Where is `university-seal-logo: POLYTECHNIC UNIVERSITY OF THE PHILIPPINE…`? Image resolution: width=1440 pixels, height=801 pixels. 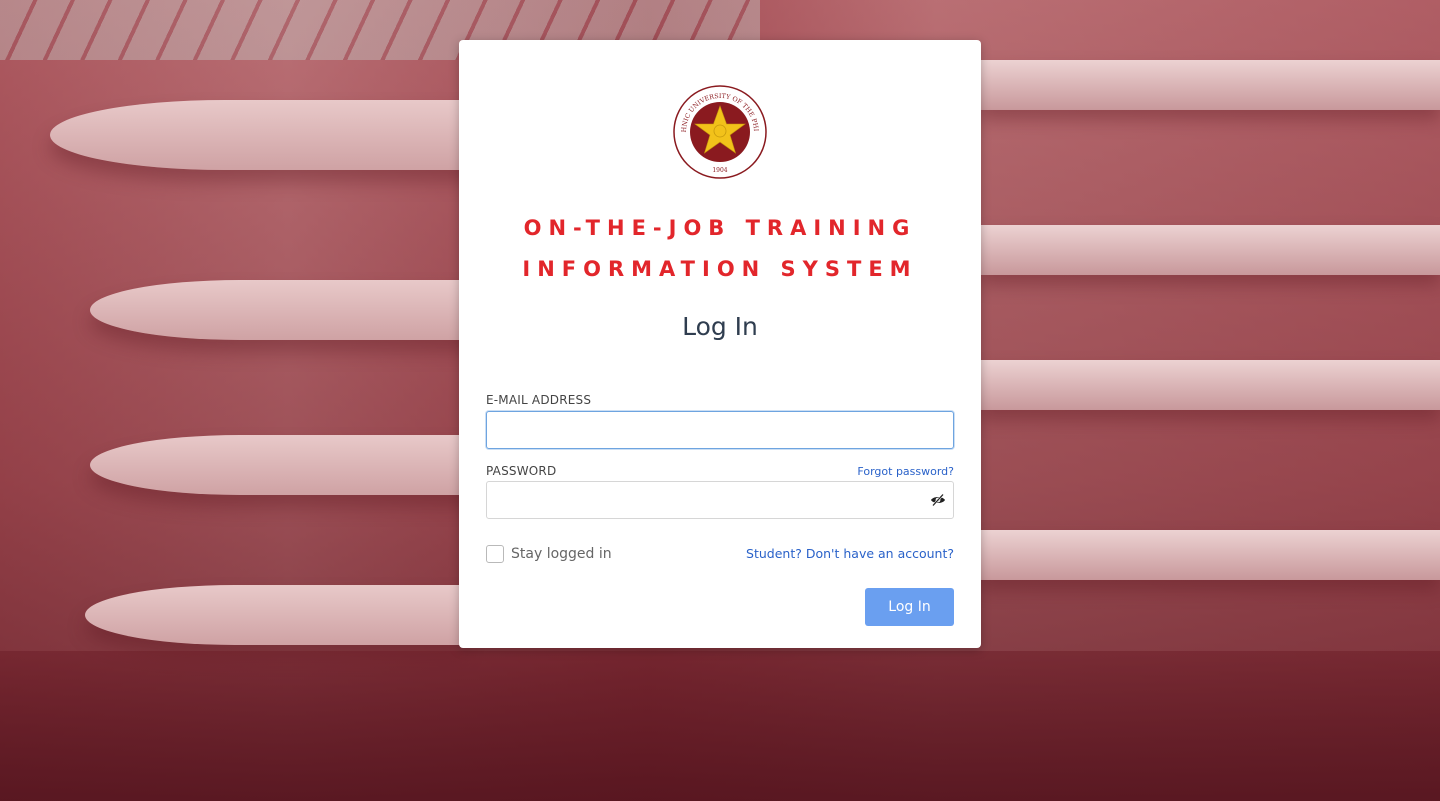
university-seal-logo: POLYTECHNIC UNIVERSITY OF THE PHILIPPINE… is located at coordinates (719, 131).